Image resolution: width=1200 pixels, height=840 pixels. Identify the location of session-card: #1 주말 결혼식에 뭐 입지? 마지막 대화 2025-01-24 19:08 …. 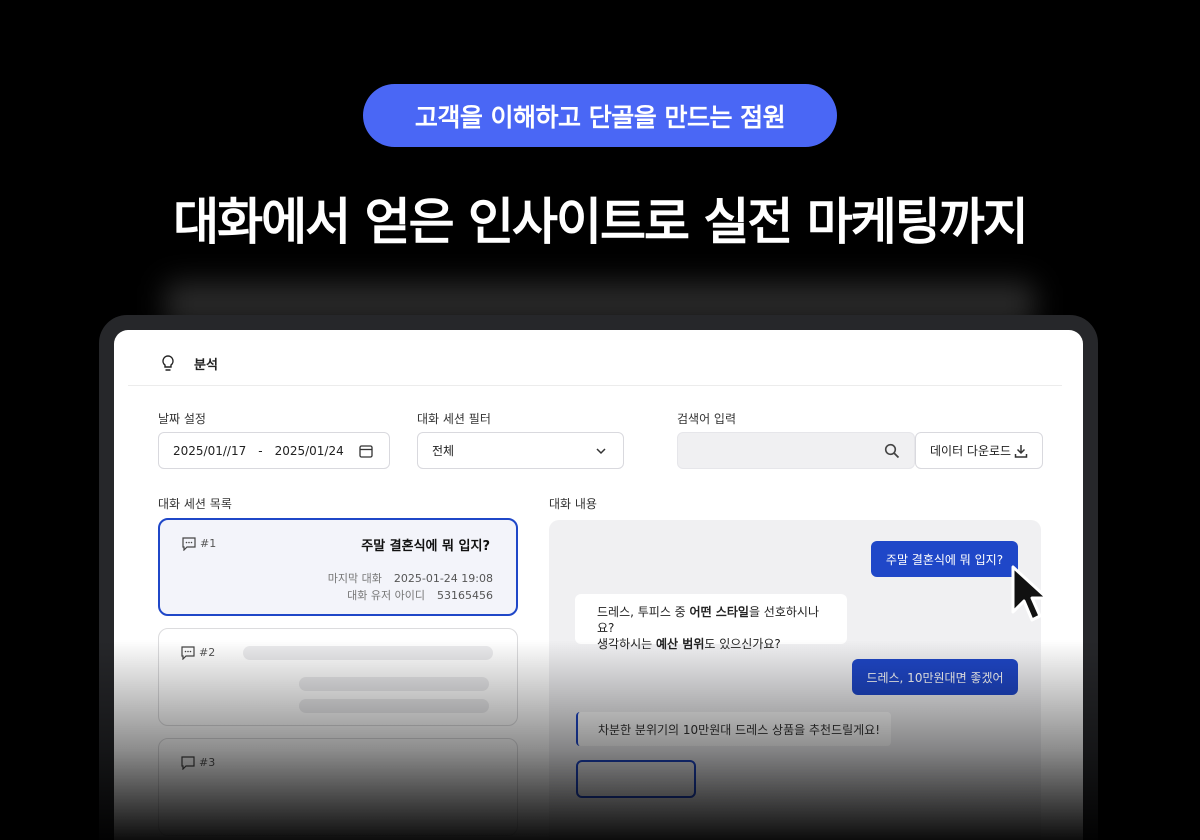
(338, 567).